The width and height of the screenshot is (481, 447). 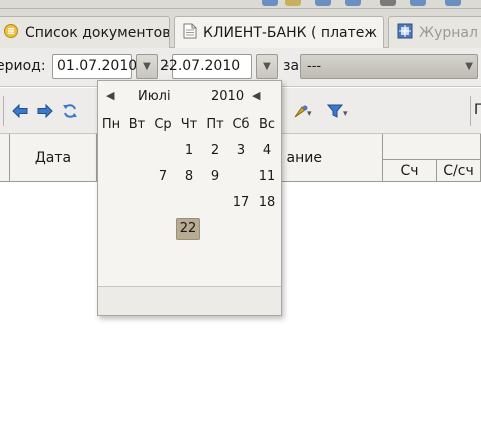 What do you see at coordinates (459, 171) in the screenshot?
I see `column-header-sub-account: С/сч` at bounding box center [459, 171].